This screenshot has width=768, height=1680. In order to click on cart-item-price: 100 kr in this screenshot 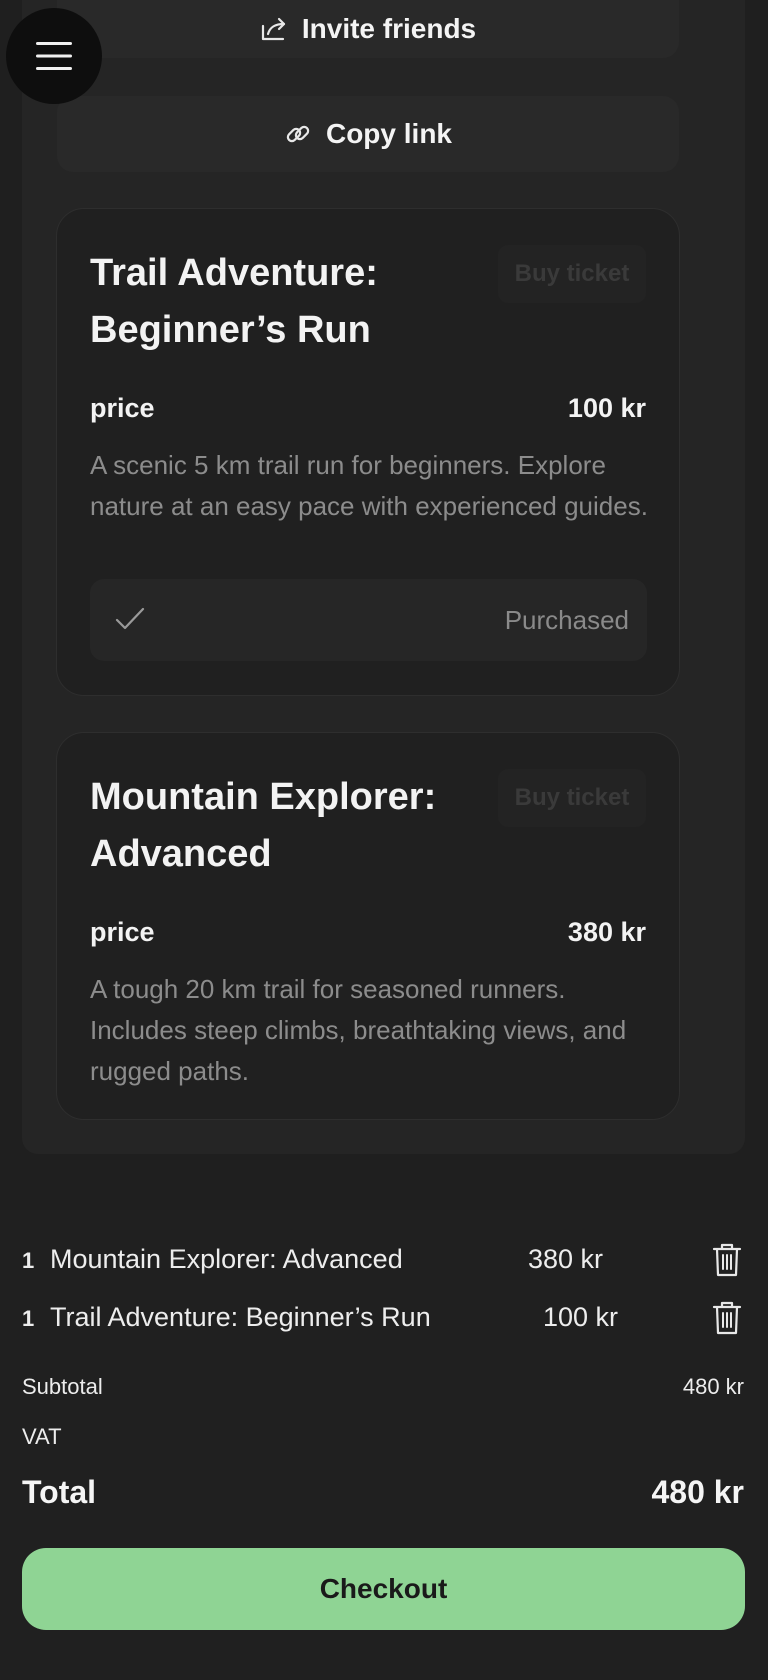, I will do `click(581, 1317)`.